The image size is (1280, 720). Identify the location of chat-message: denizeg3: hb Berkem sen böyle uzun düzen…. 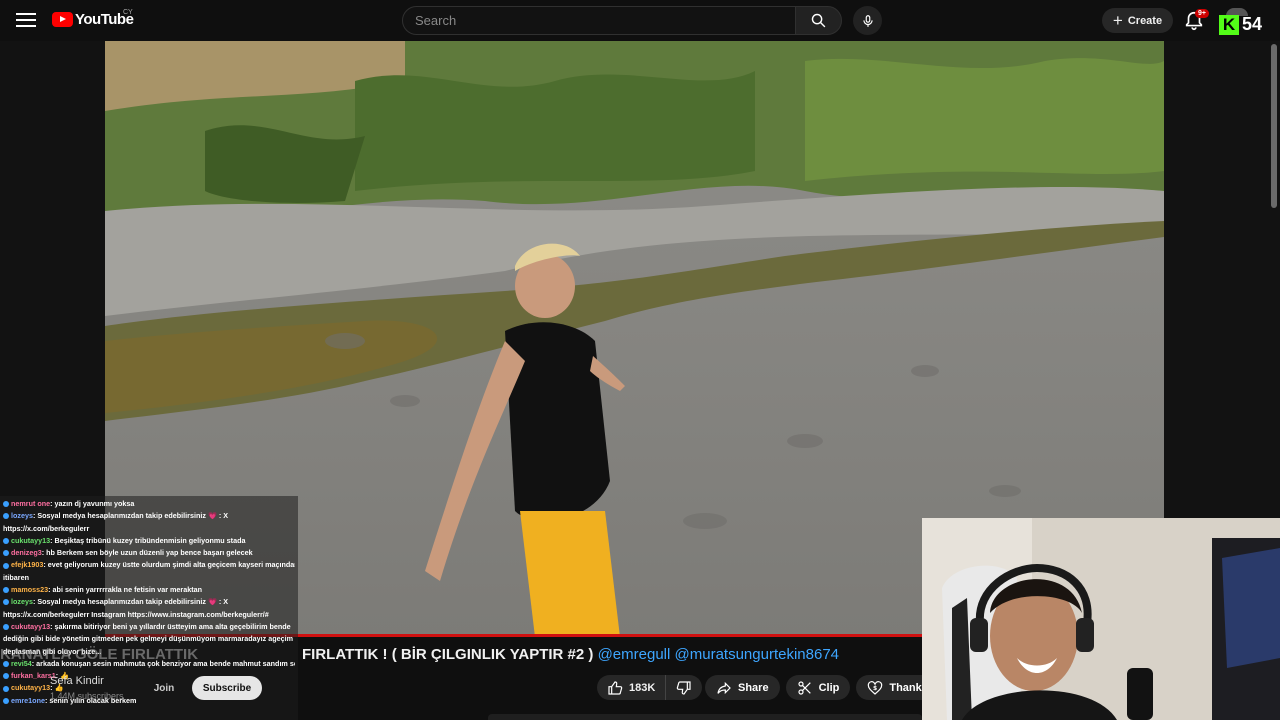
(149, 553).